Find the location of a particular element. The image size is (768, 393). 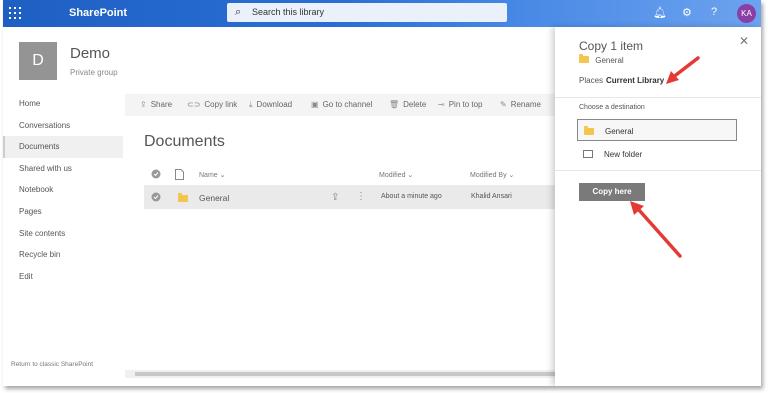

app-launcher-icon is located at coordinates (15, 13).